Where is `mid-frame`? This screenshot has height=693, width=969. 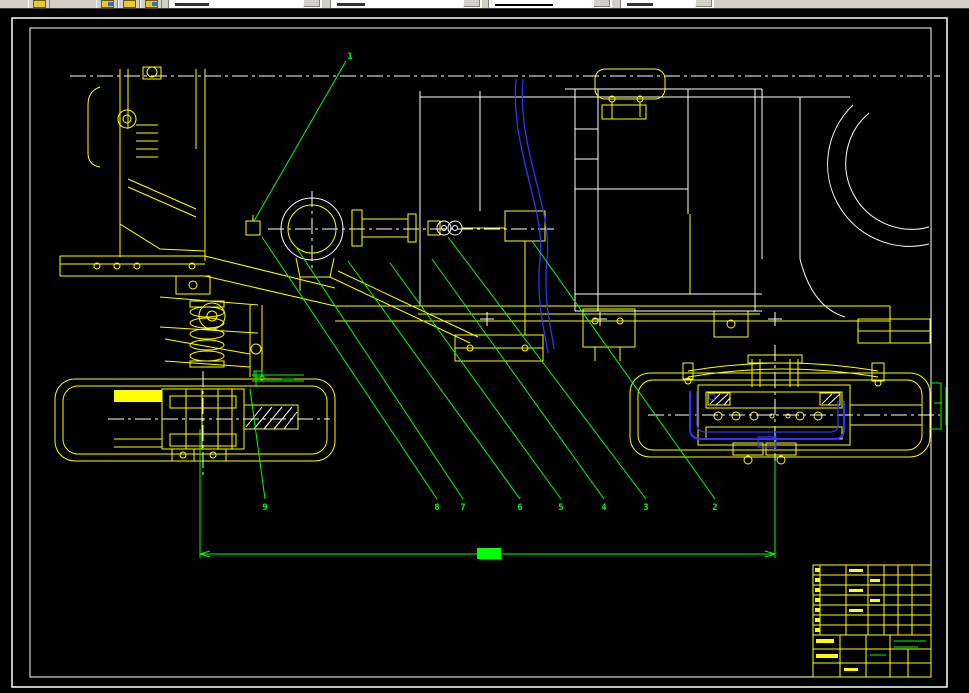 mid-frame is located at coordinates (633, 333).